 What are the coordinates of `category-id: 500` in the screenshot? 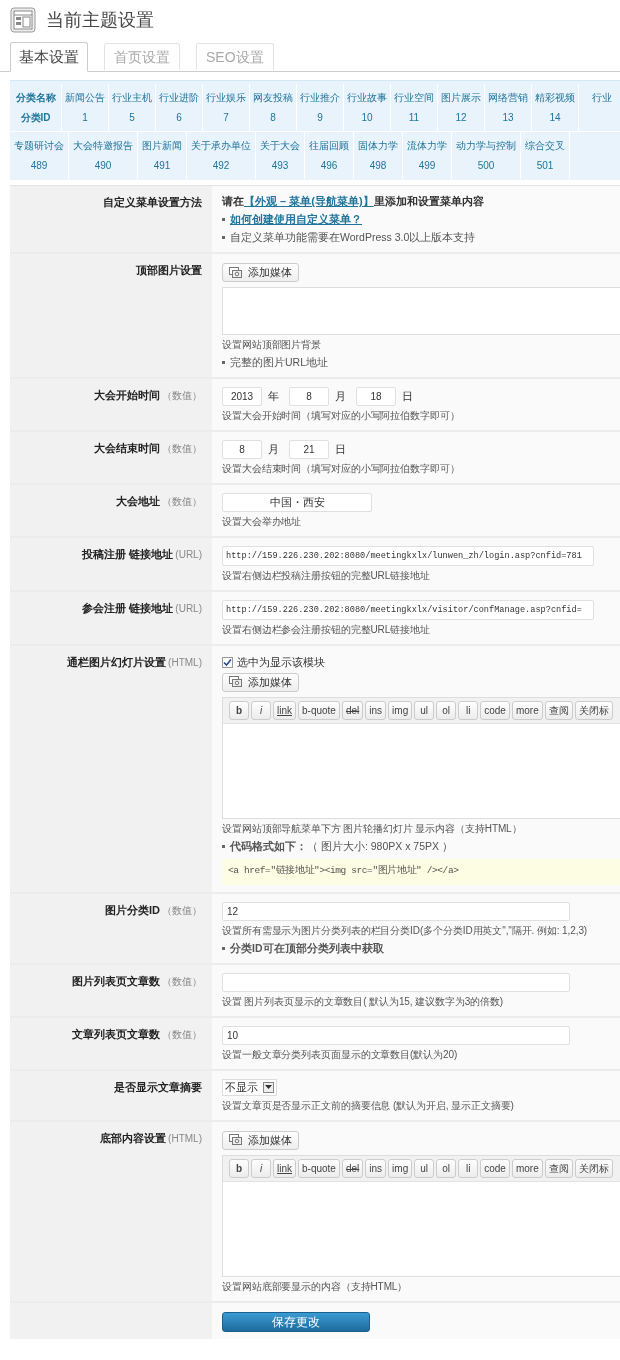 It's located at (486, 166).